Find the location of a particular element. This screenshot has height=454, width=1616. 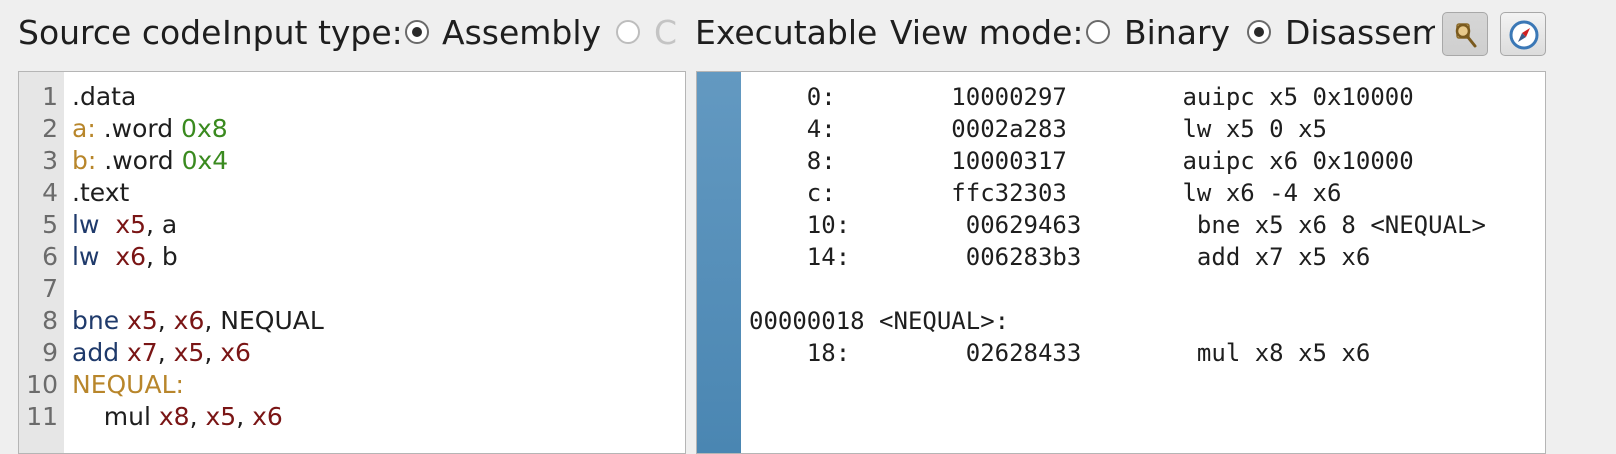

code-line: mul x8, x5, x6 is located at coordinates (198, 417).